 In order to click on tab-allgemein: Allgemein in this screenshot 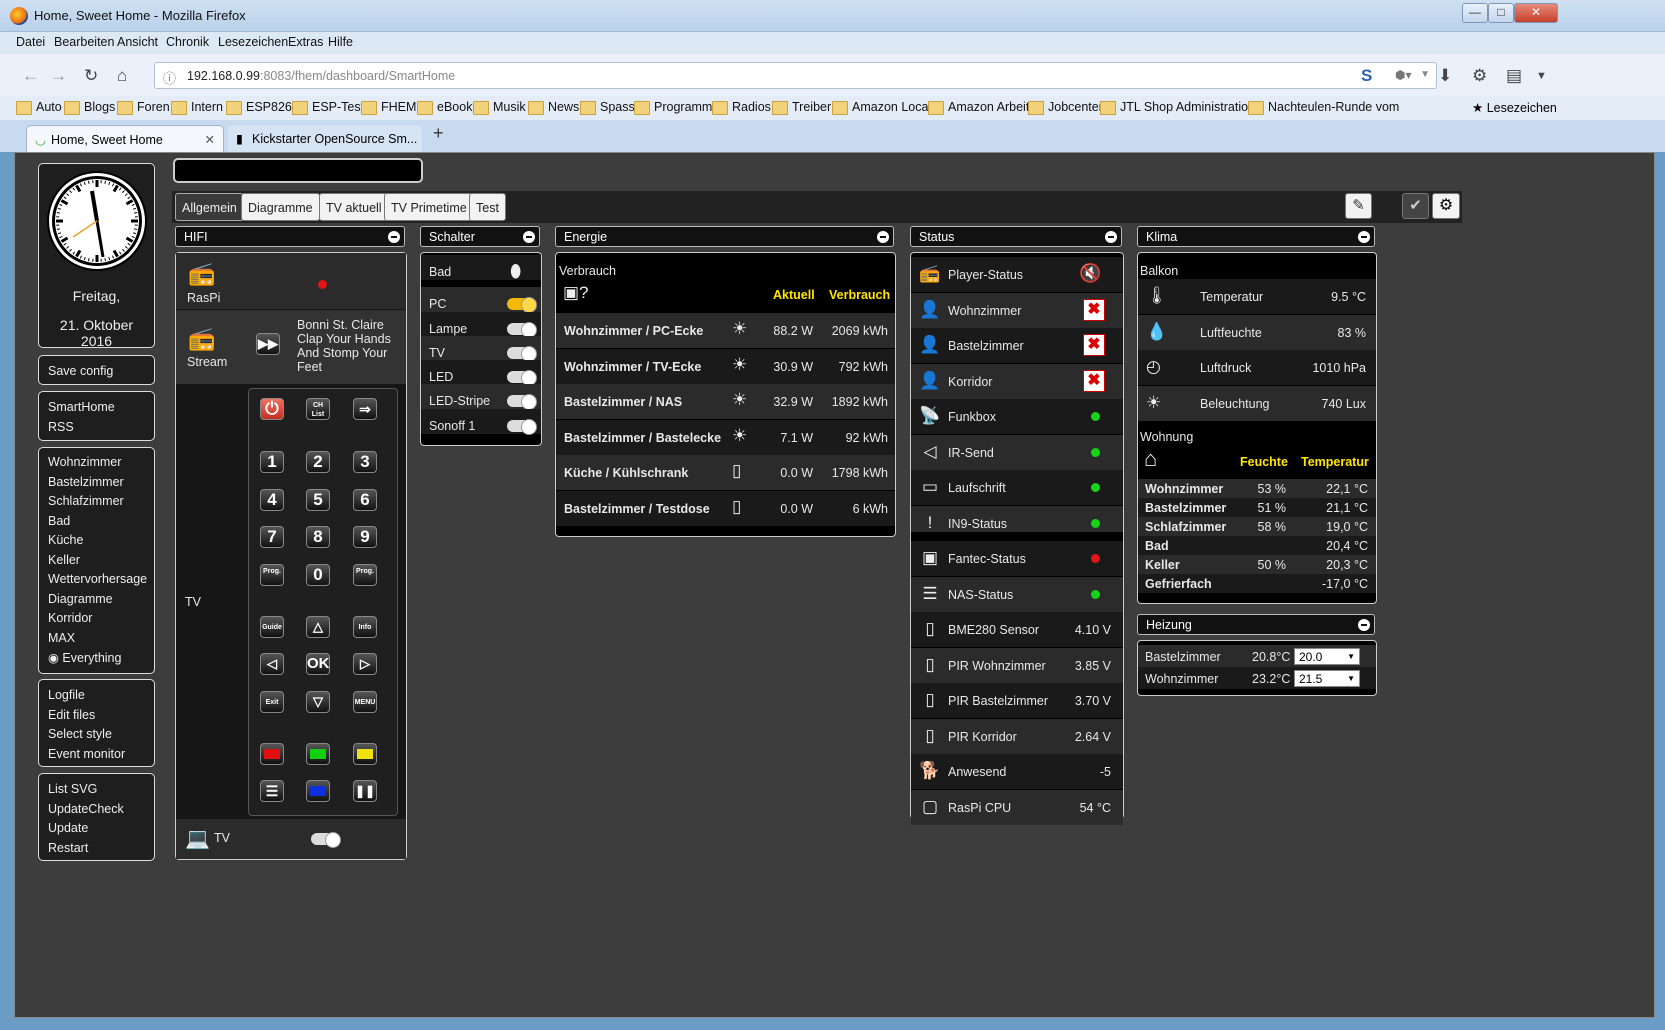, I will do `click(209, 207)`.